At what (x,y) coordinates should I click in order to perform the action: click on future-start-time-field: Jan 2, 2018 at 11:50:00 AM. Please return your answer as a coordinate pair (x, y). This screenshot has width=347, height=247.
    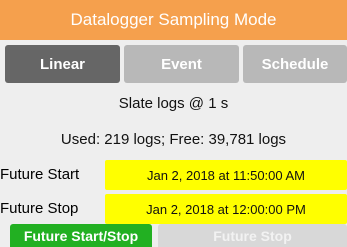
    Looking at the image, I should click on (226, 175).